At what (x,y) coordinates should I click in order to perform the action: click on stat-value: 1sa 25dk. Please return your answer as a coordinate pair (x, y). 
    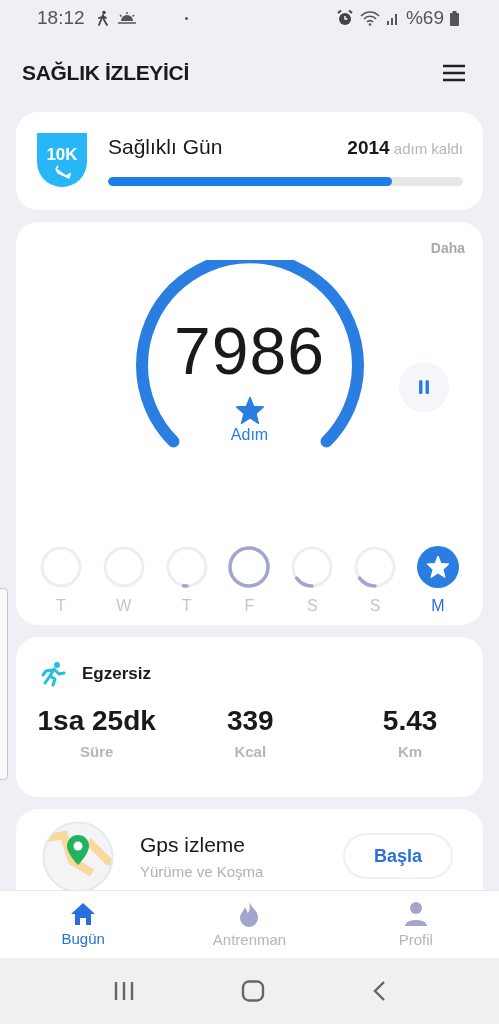
    Looking at the image, I should click on (96, 721).